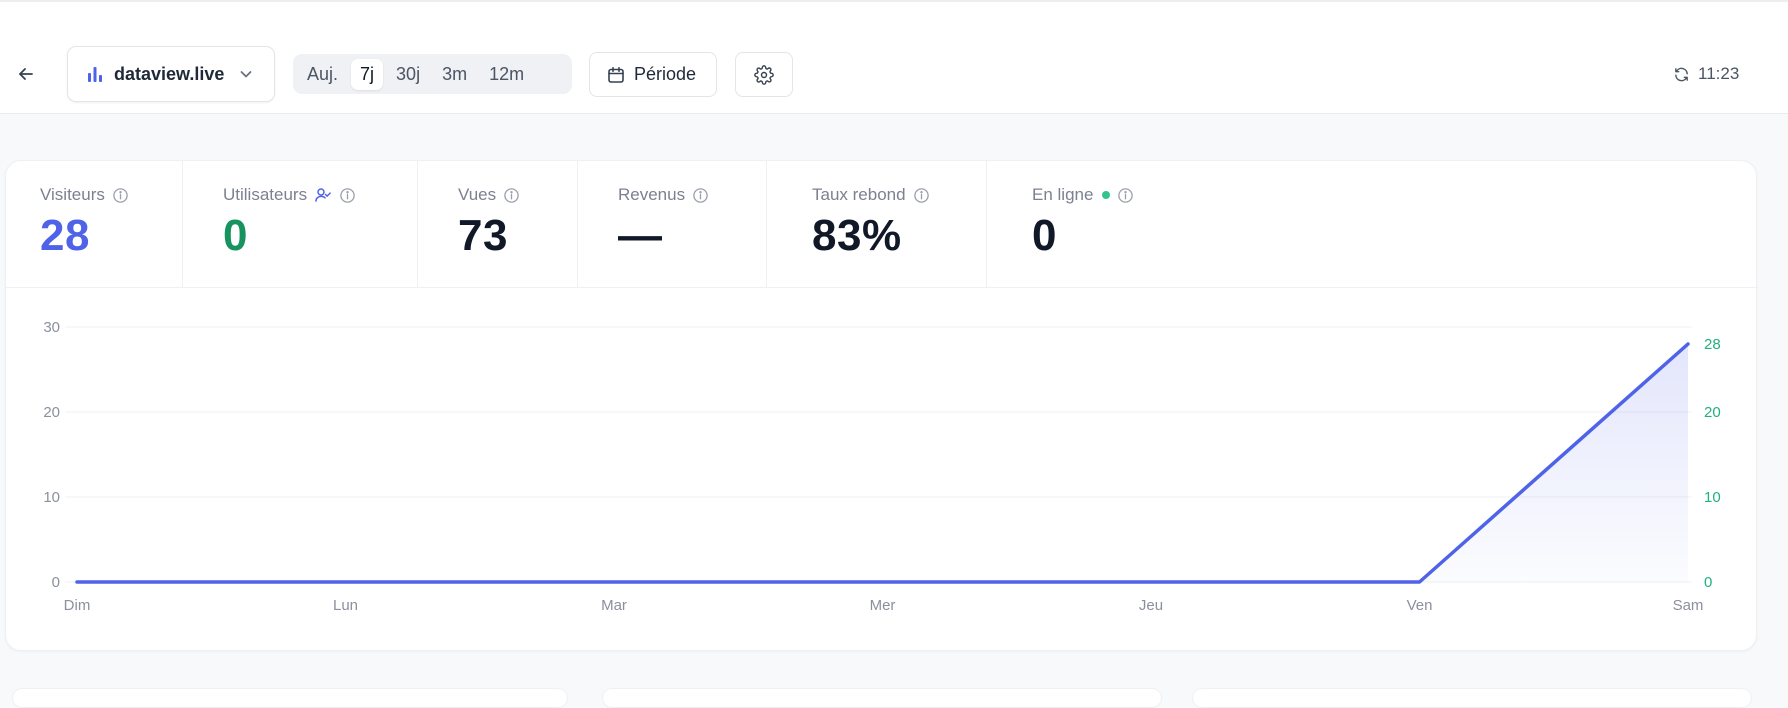 The image size is (1788, 708). What do you see at coordinates (483, 236) in the screenshot?
I see `stat-value: 73` at bounding box center [483, 236].